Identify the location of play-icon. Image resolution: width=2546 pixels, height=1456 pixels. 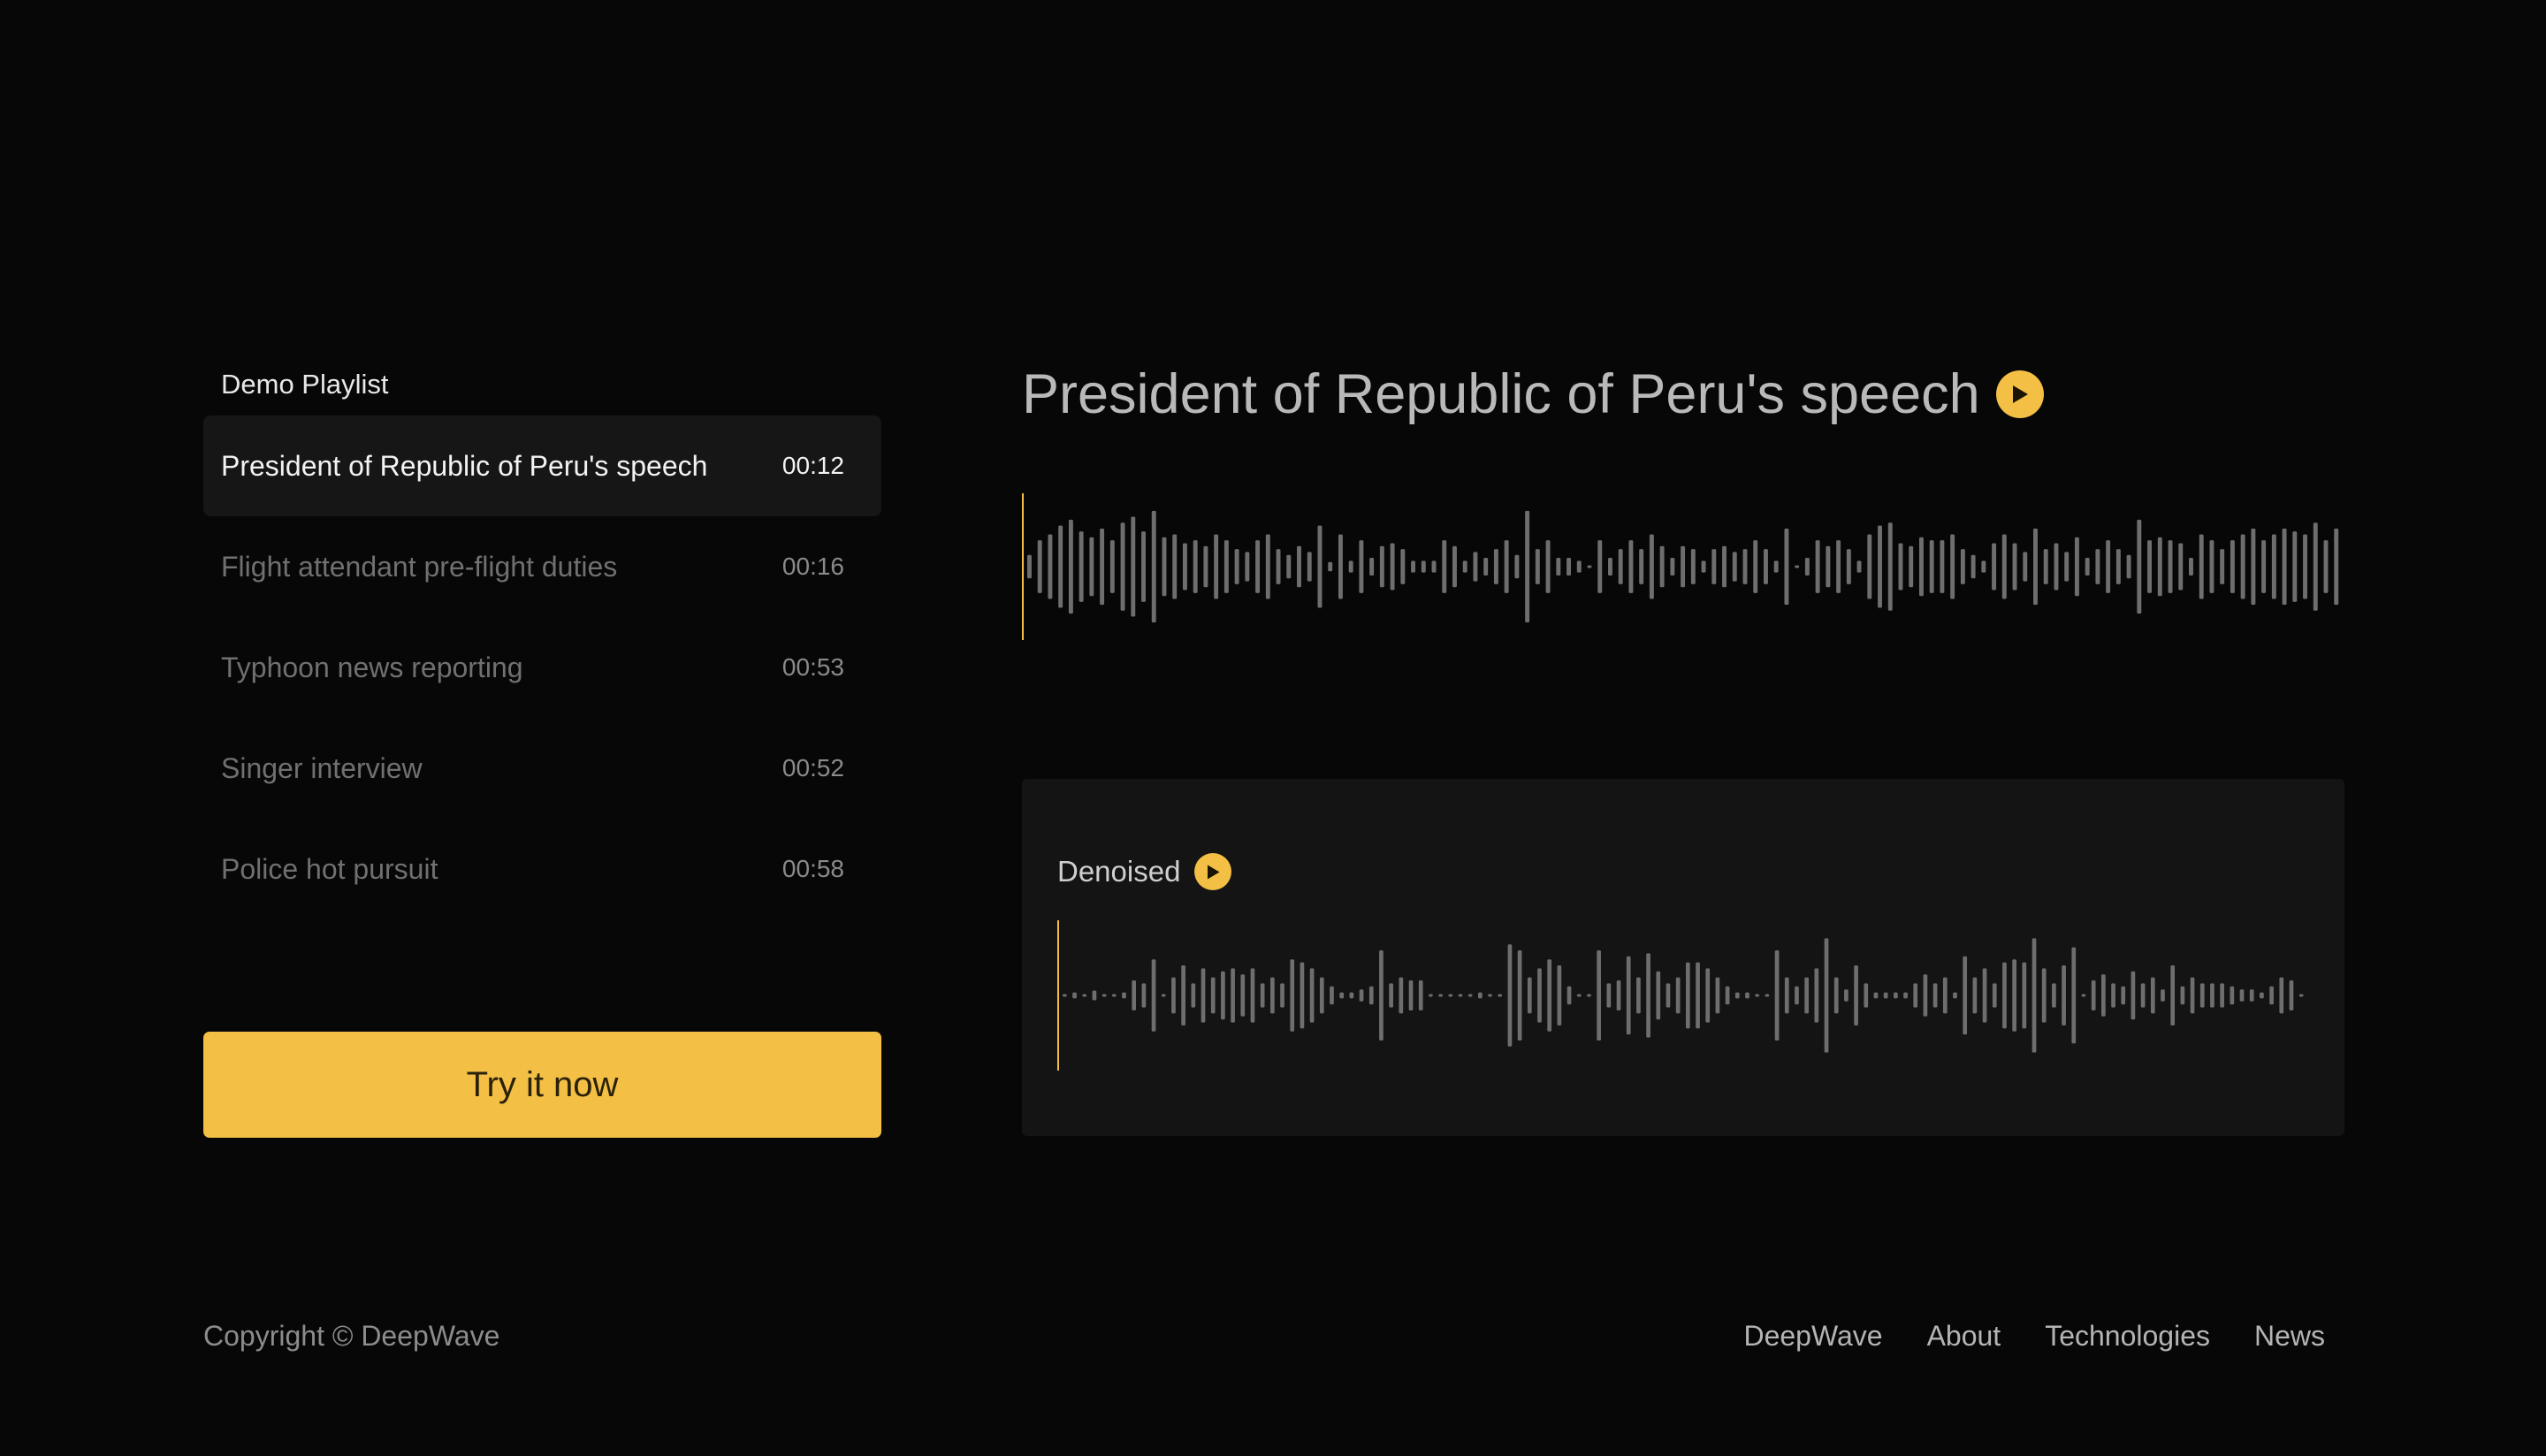
(1213, 872).